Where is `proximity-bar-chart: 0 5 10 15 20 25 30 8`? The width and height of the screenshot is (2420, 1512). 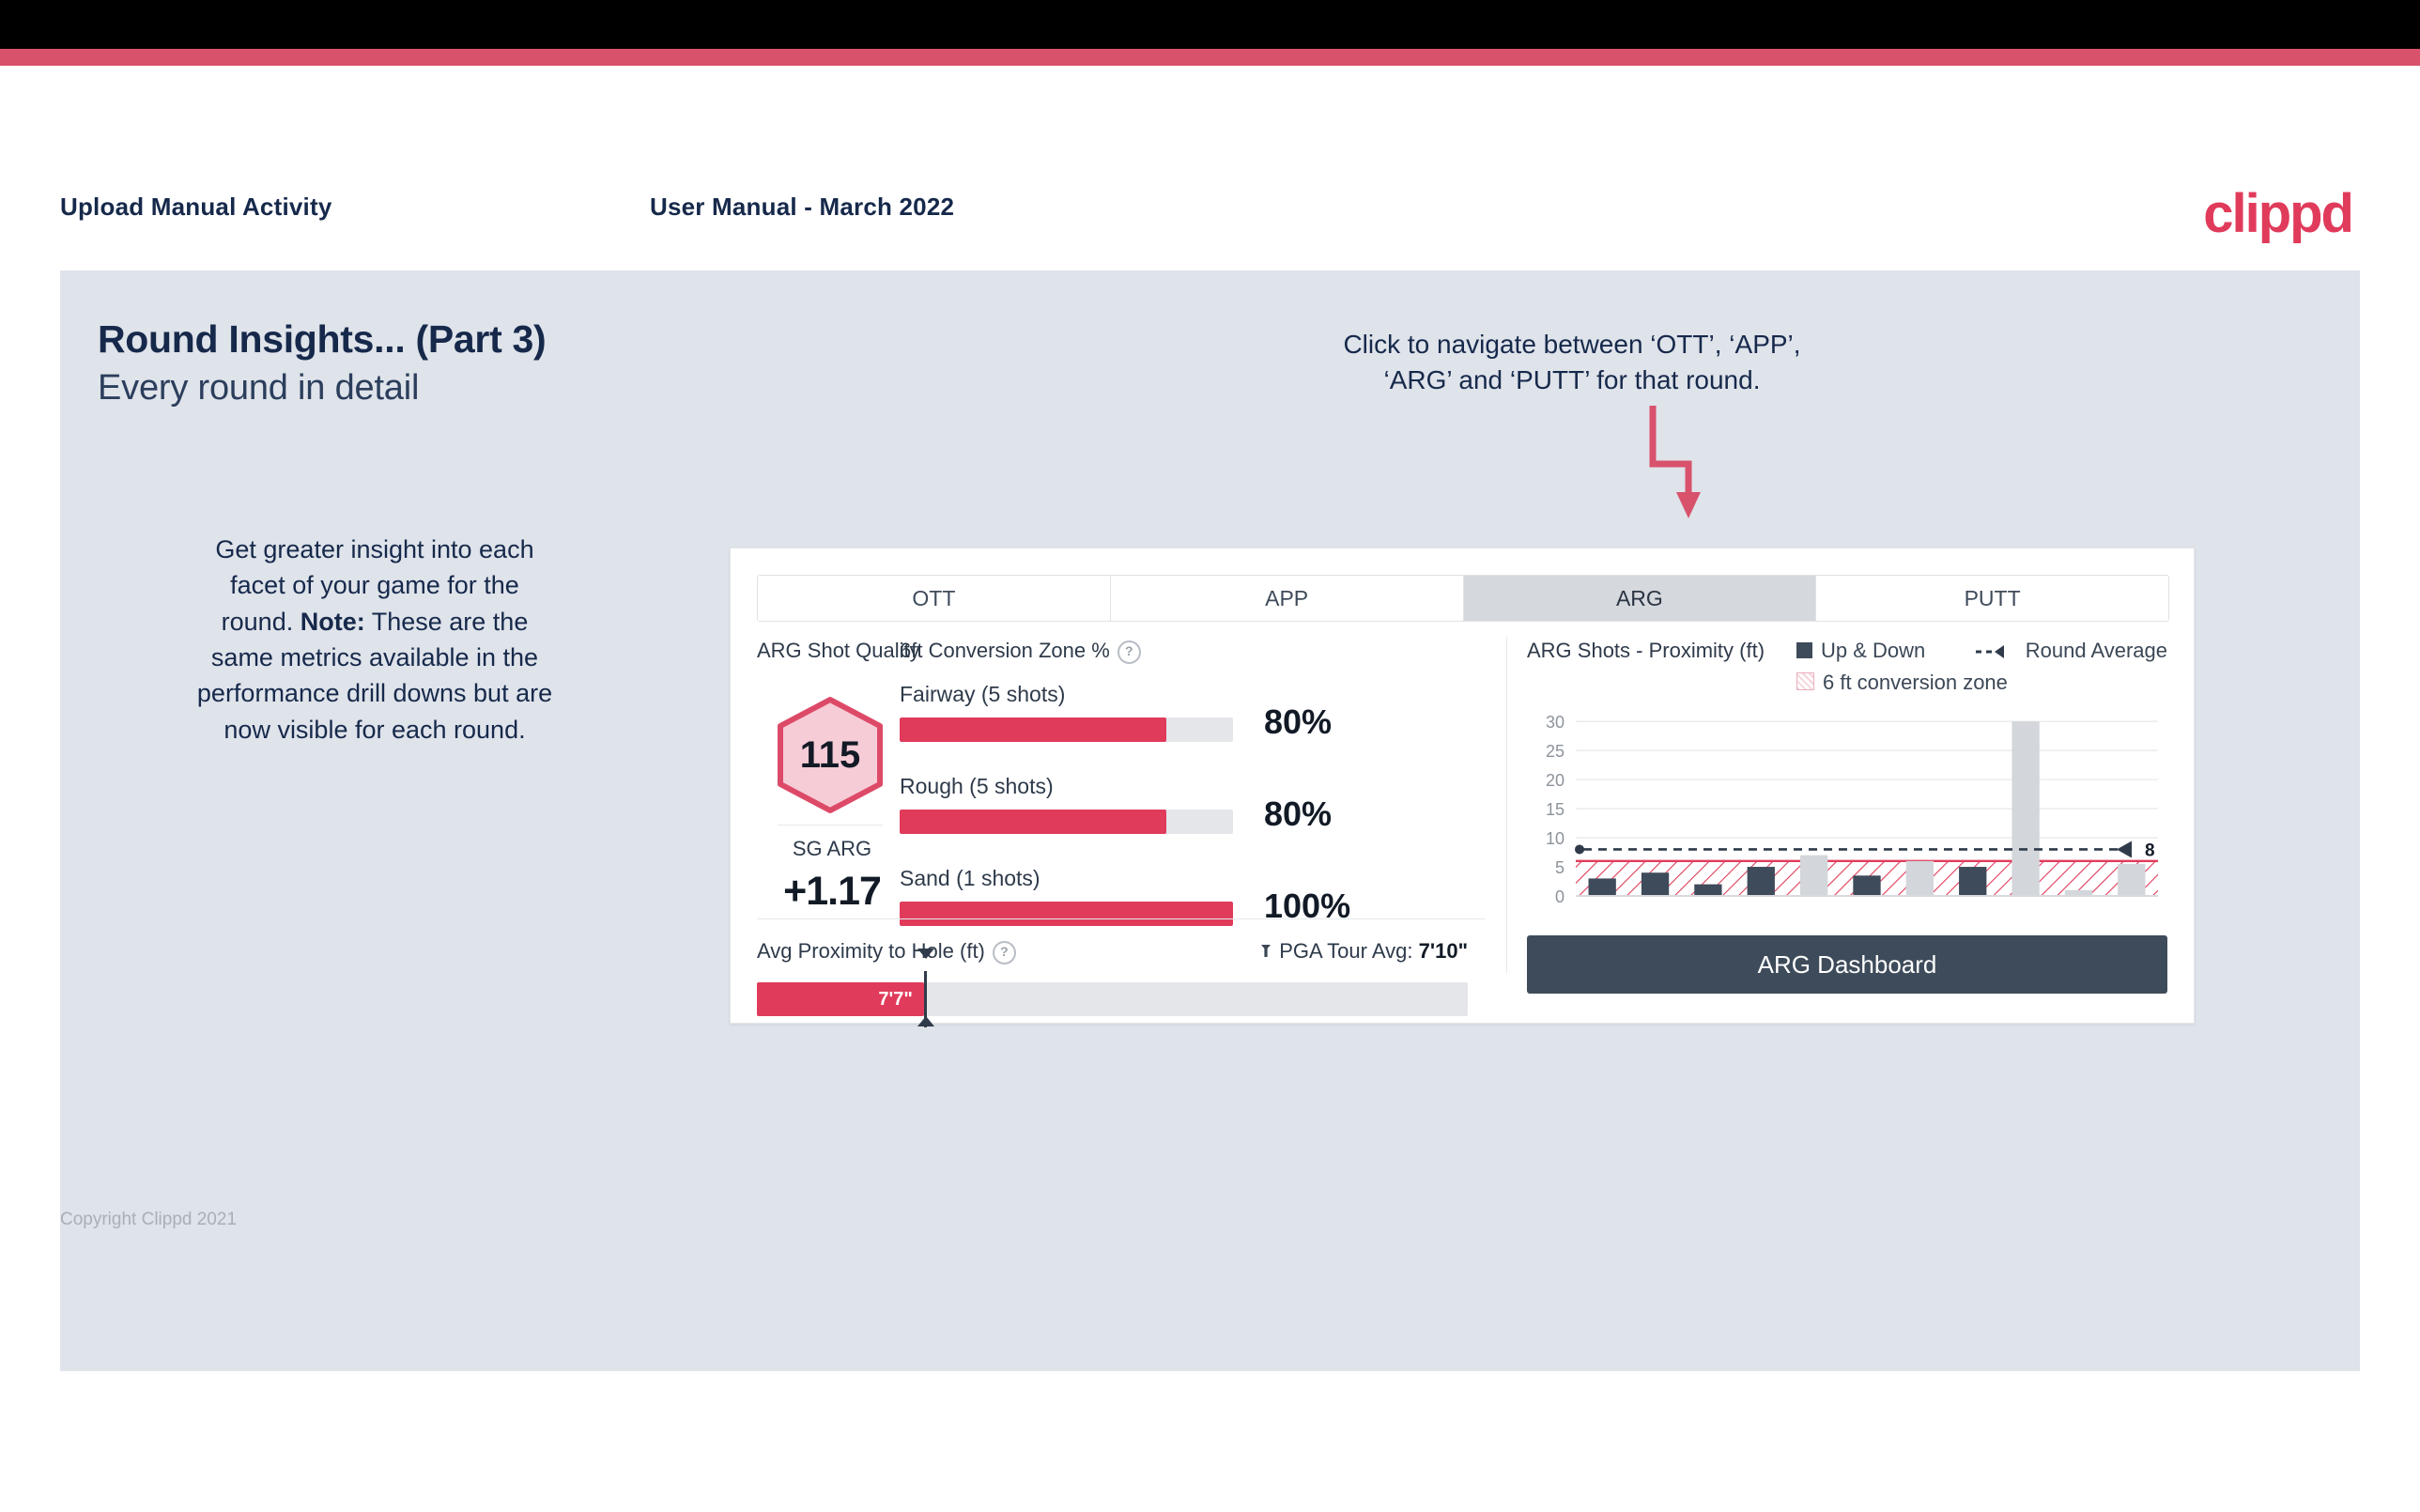 proximity-bar-chart: 0 5 10 15 20 25 30 8 is located at coordinates (1847, 817).